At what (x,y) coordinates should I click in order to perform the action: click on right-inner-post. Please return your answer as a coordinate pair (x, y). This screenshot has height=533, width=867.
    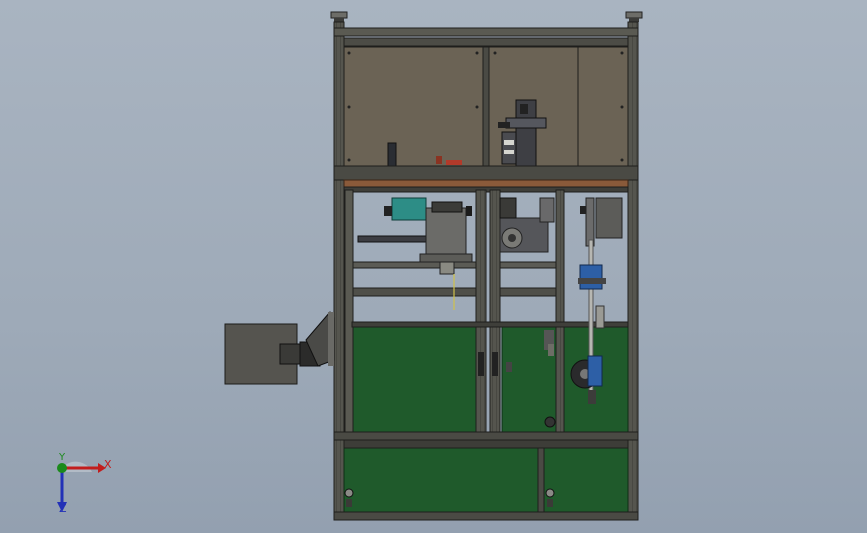
    Looking at the image, I should click on (560, 315).